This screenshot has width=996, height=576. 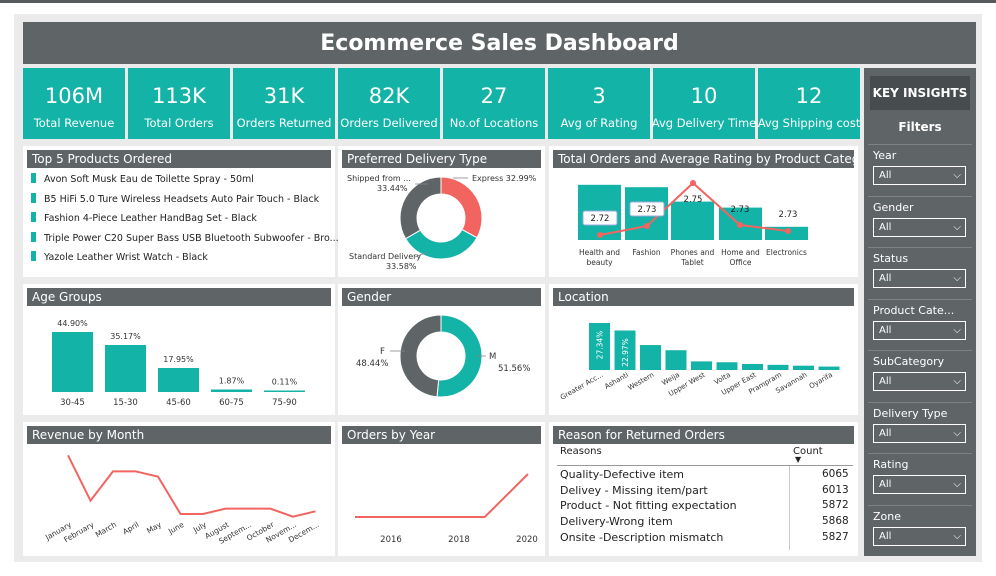 I want to click on kpi-value: 82K, so click(x=389, y=96).